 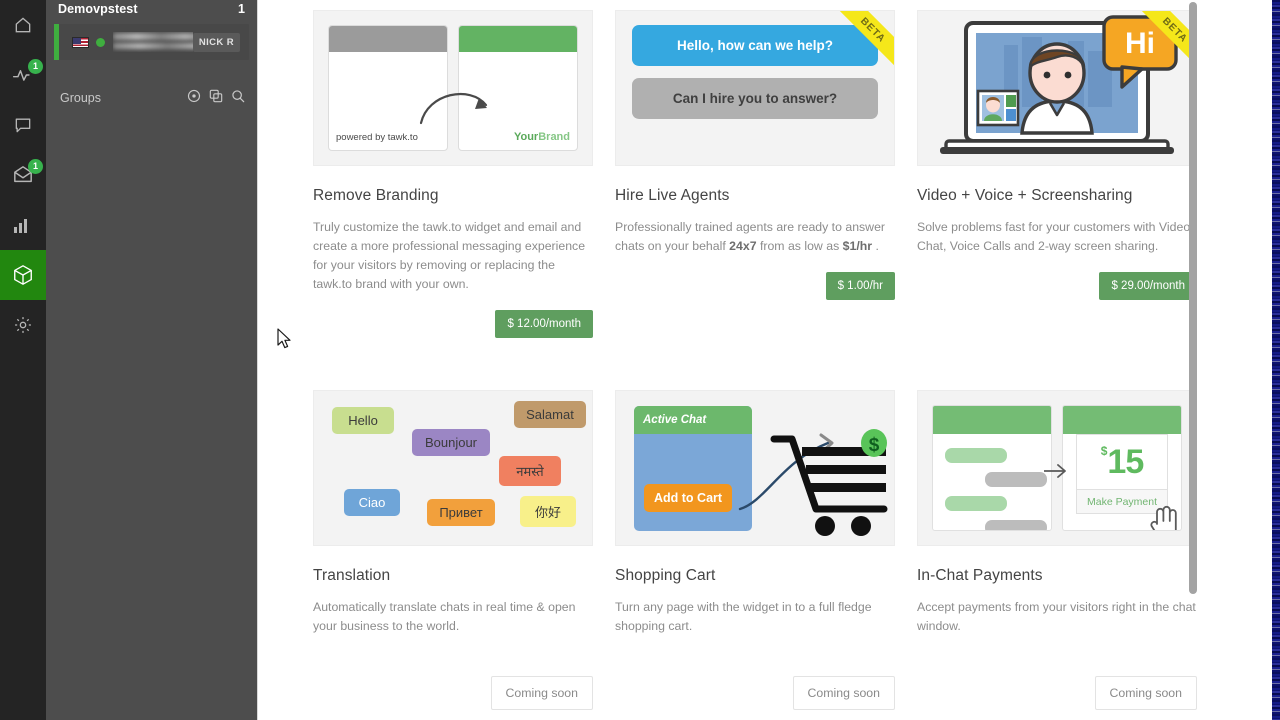 What do you see at coordinates (35, 166) in the screenshot?
I see `inbox-badge: 1` at bounding box center [35, 166].